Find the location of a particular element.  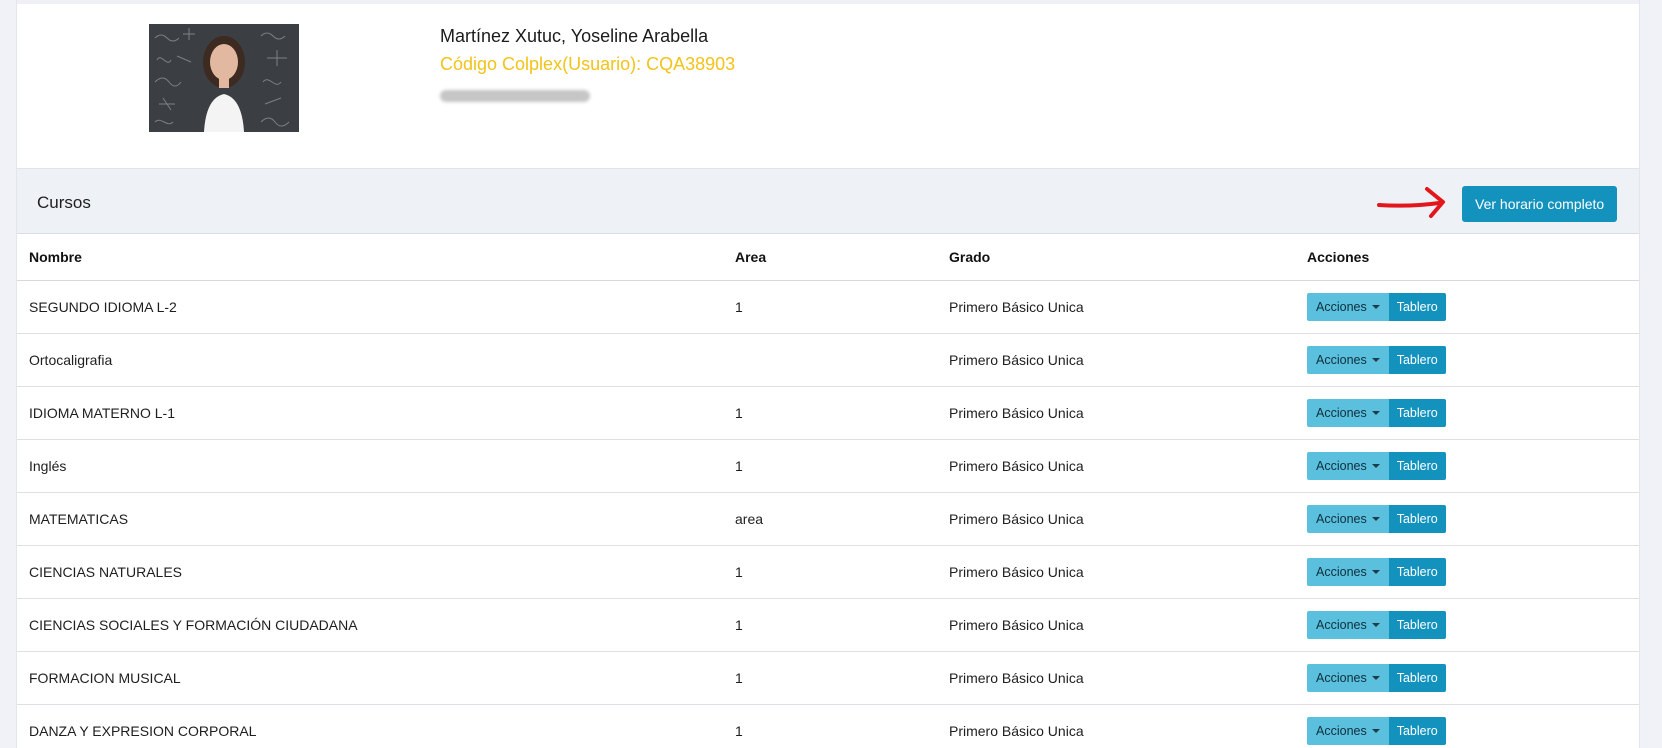

red-arrow-icon is located at coordinates (1411, 202).